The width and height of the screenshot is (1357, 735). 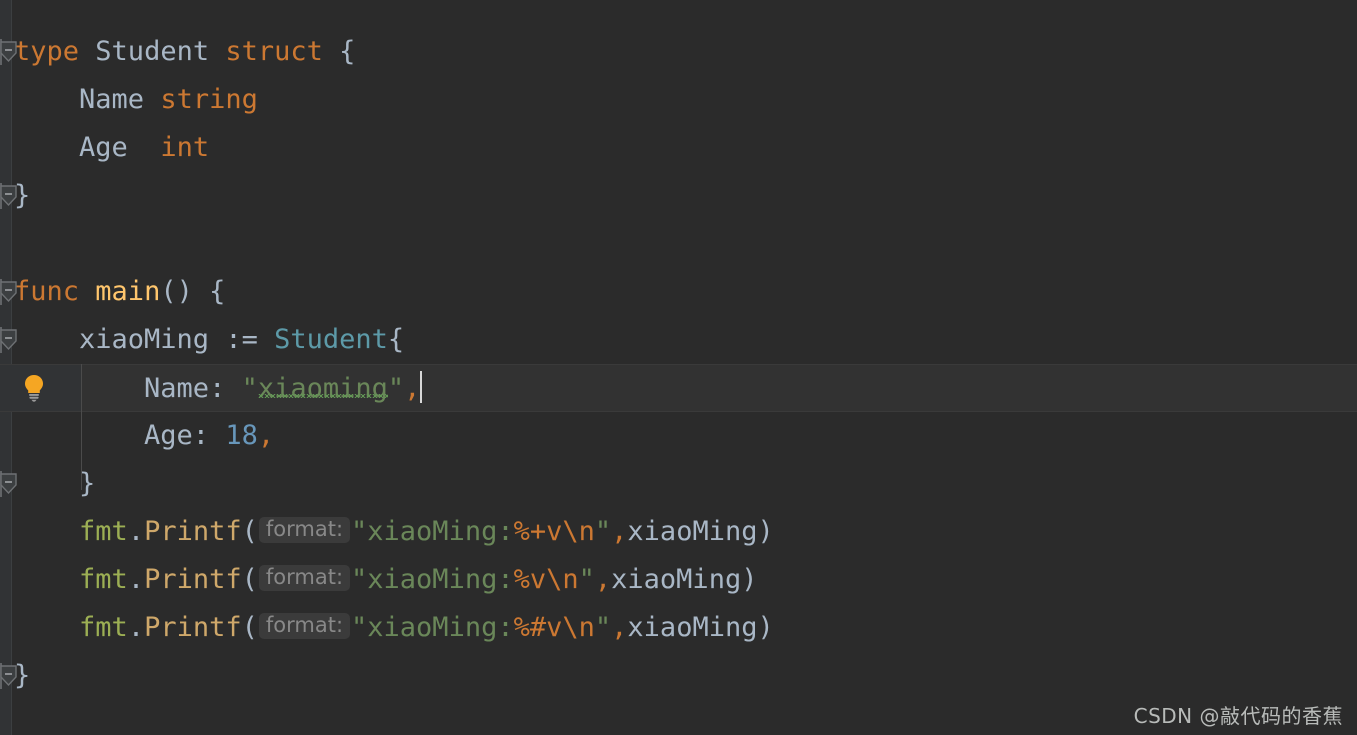 I want to click on token-brace: }, so click(x=55, y=483).